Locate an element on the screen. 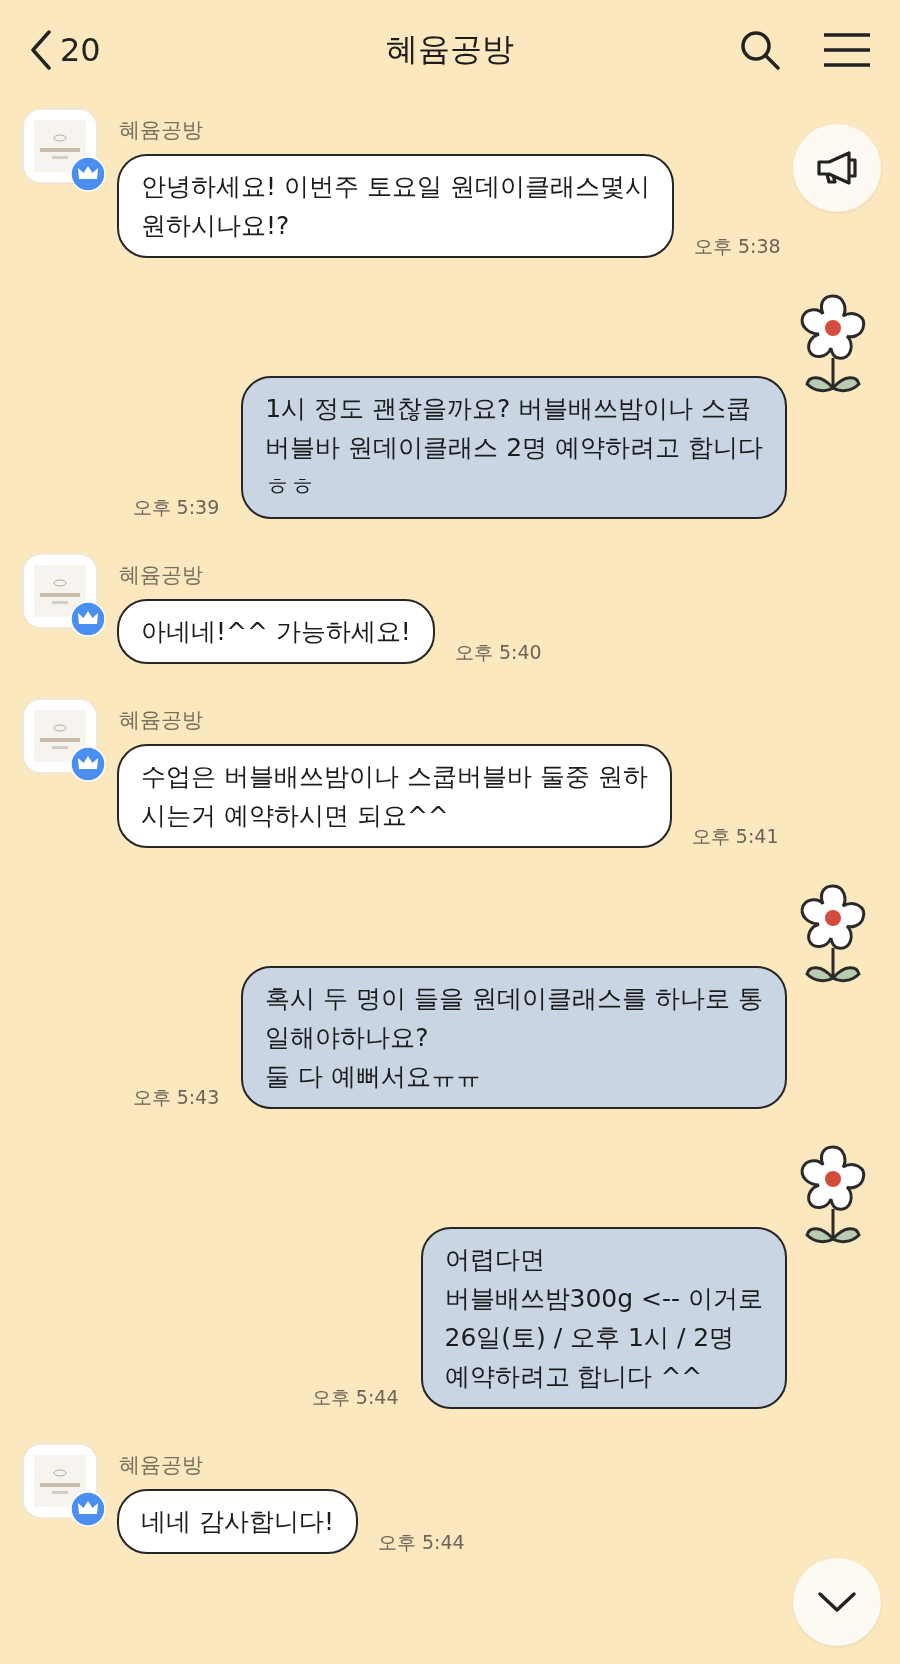 This screenshot has width=900, height=1664. message-time: 오후 5:41 is located at coordinates (735, 836).